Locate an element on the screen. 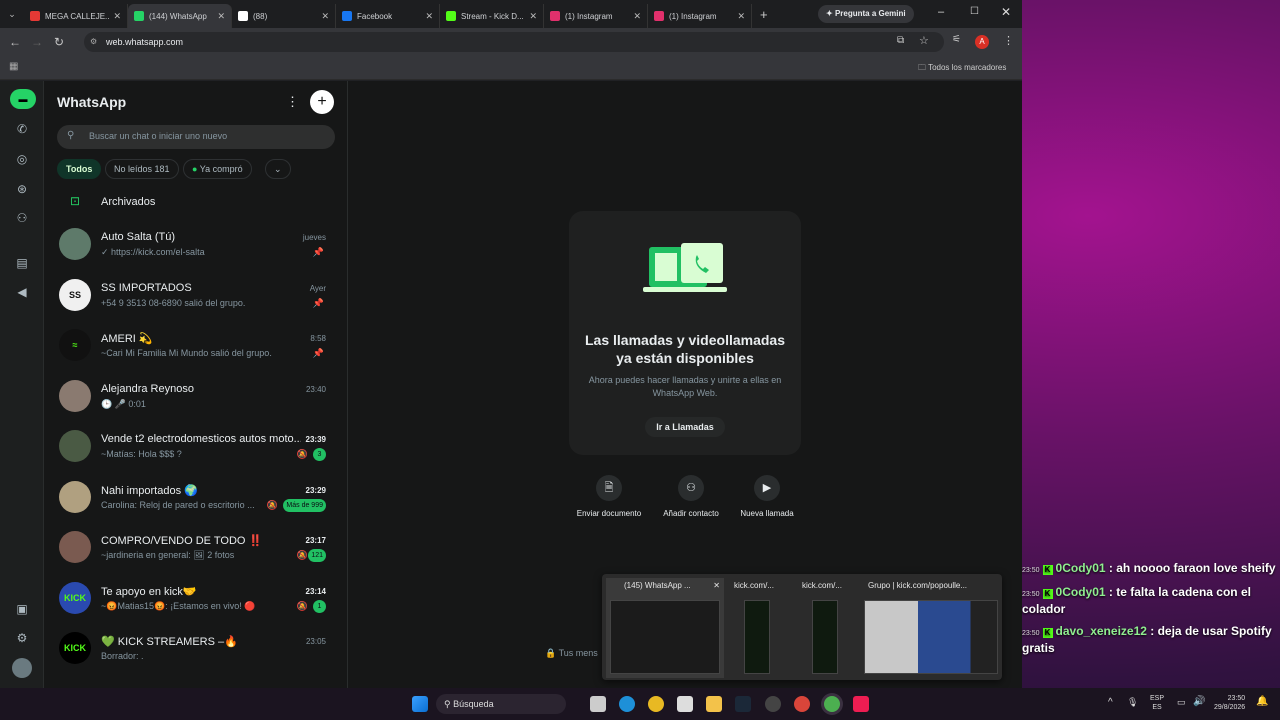 This screenshot has width=1280, height=720. search-input: ⚲ Buscar un chat o iniciar uno nuevo is located at coordinates (196, 137).